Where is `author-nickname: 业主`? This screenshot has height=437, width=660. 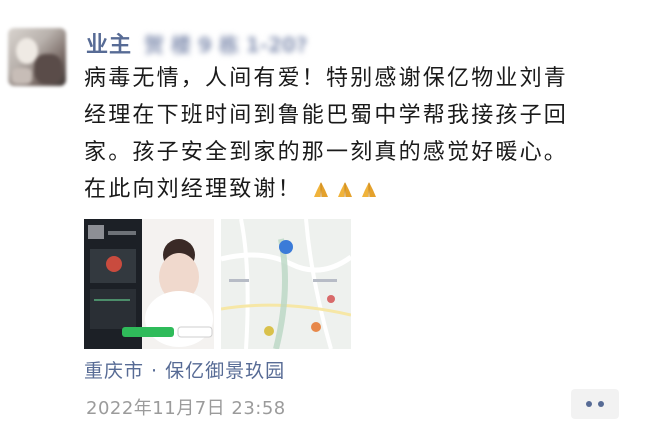
author-nickname: 业主 is located at coordinates (109, 43).